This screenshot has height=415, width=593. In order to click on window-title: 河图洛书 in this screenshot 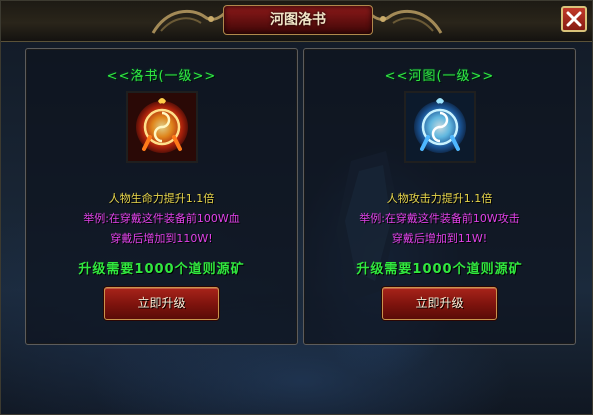, I will do `click(298, 20)`.